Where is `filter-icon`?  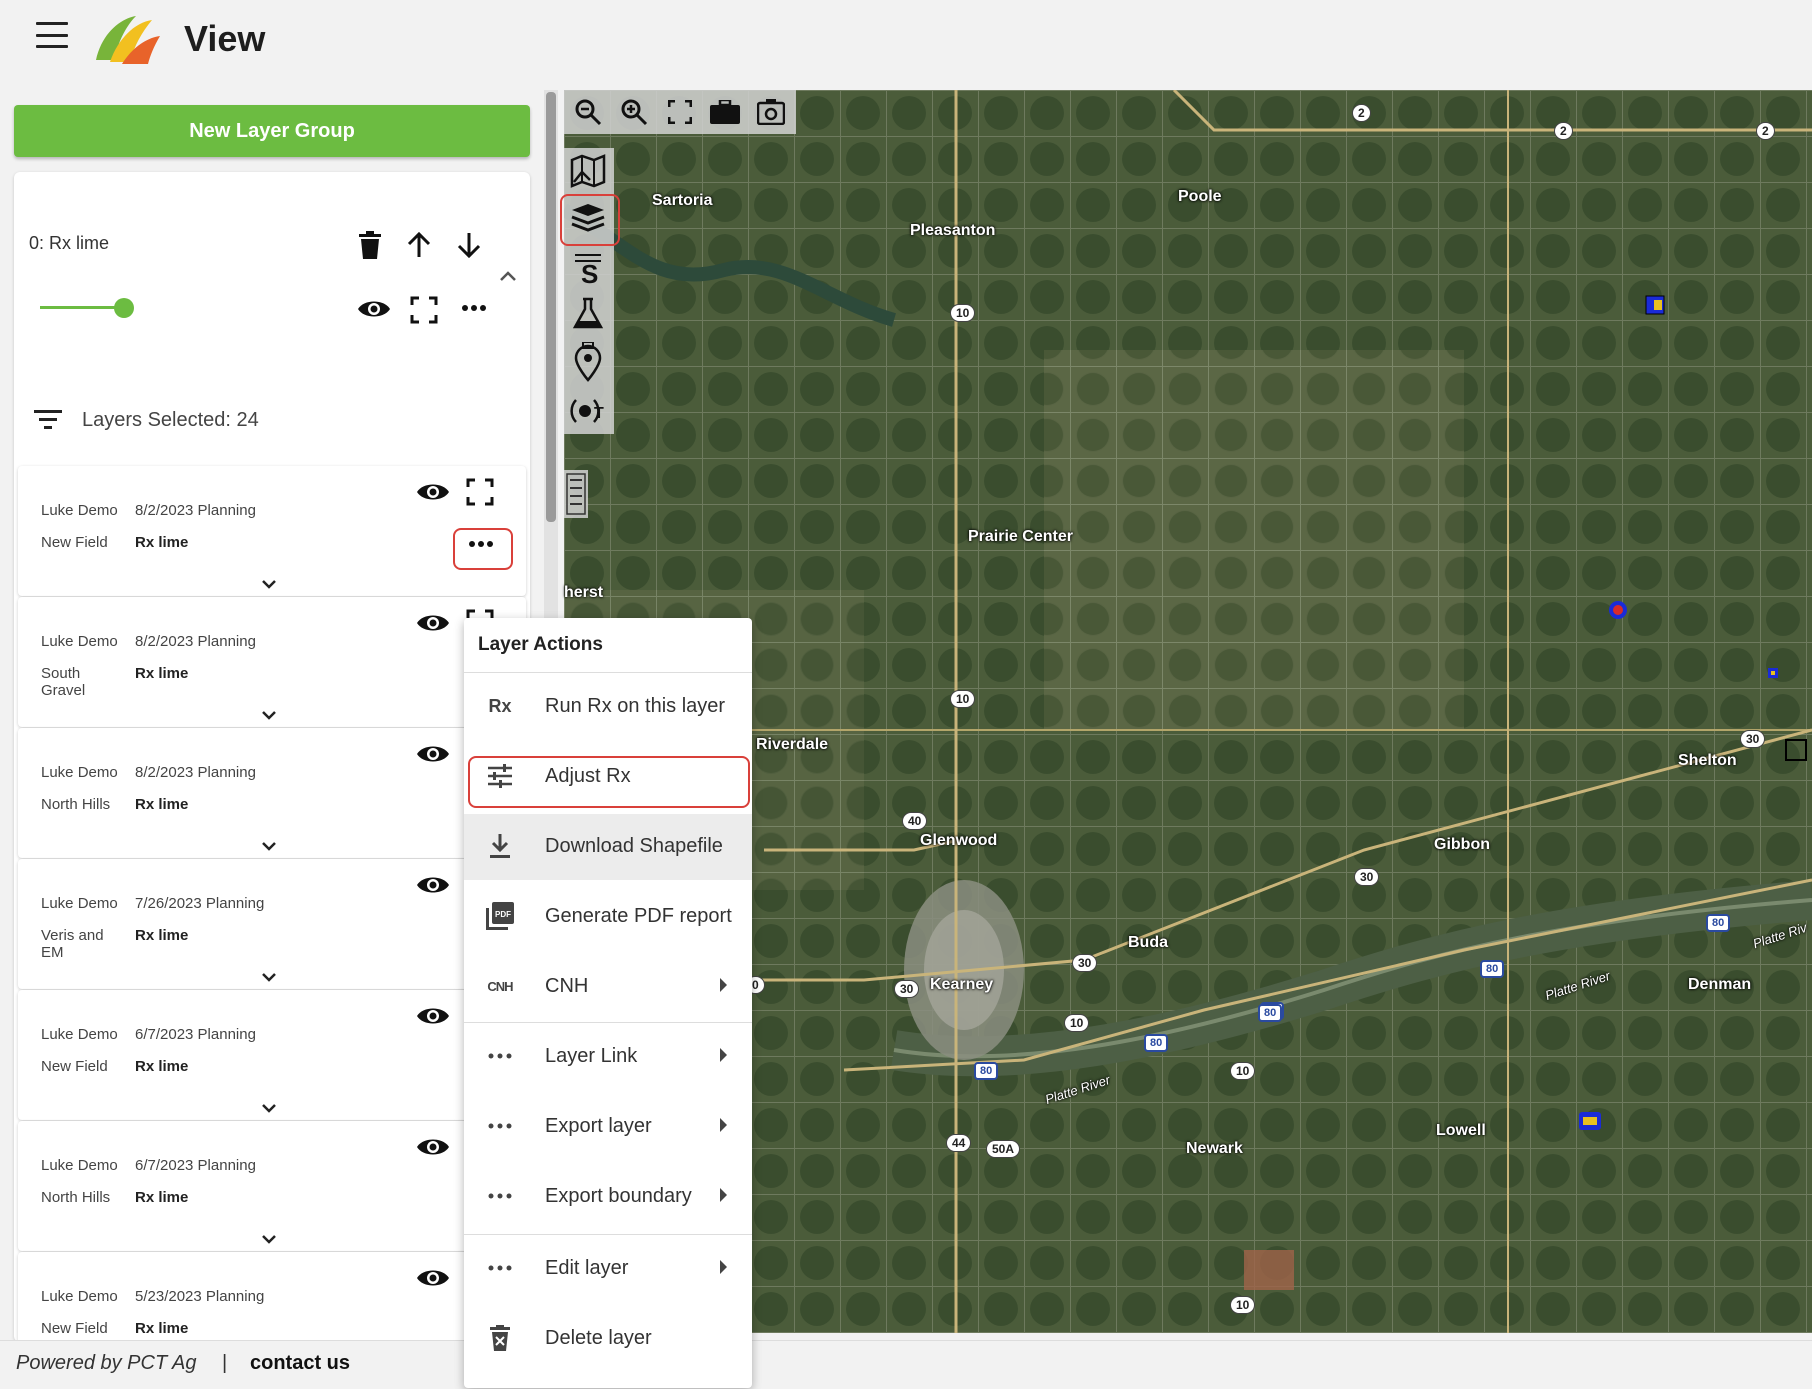
filter-icon is located at coordinates (48, 420).